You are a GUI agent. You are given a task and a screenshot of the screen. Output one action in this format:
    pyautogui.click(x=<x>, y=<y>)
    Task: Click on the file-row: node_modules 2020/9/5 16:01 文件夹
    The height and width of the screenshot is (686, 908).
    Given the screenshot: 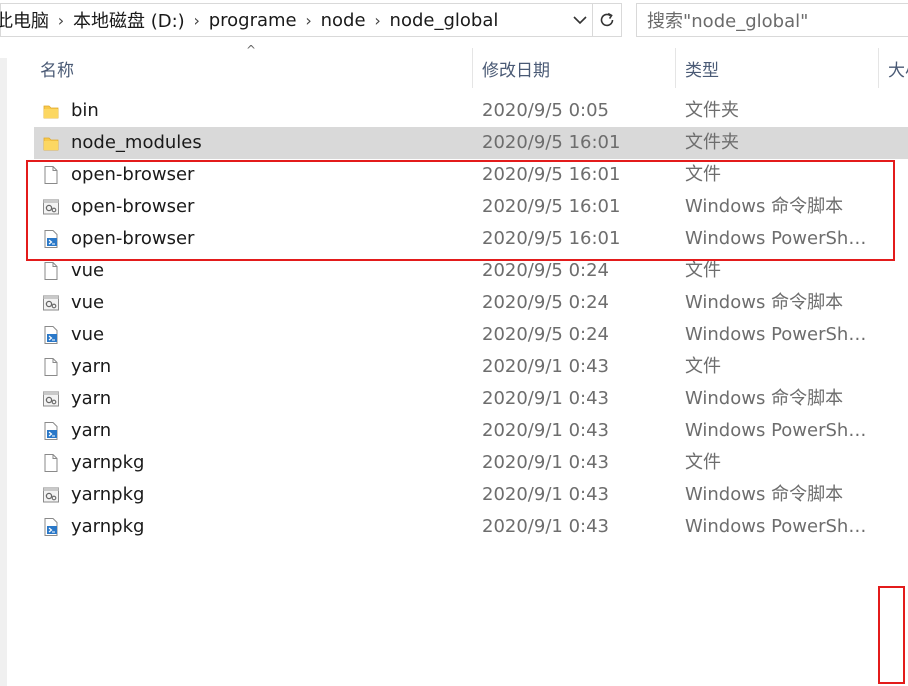 What is the action you would take?
    pyautogui.click(x=471, y=143)
    